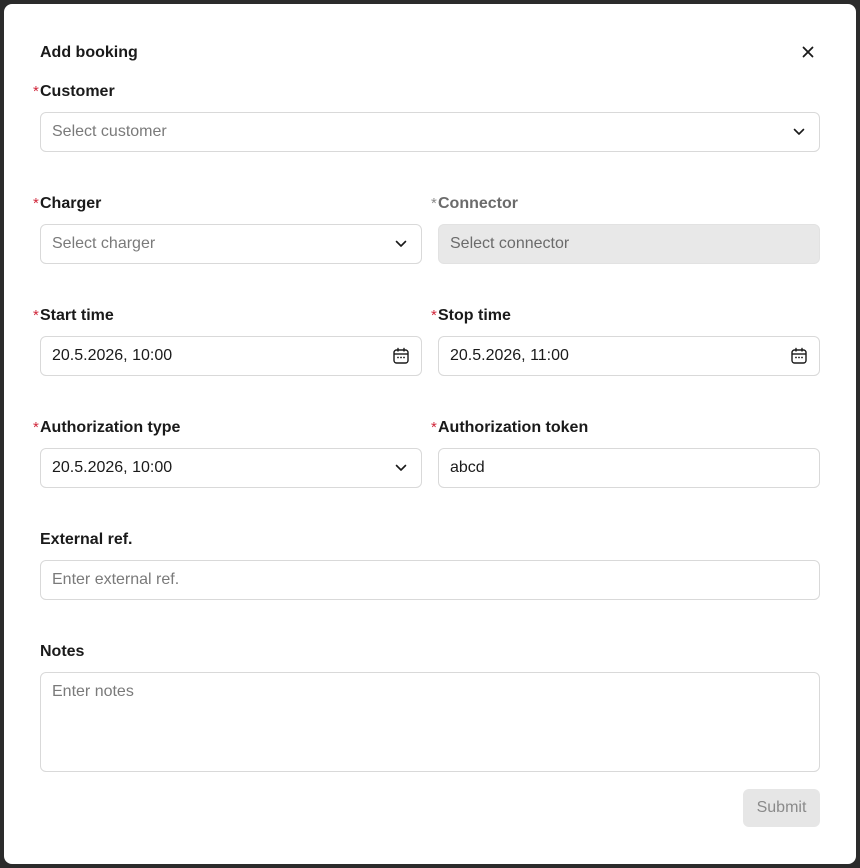 The image size is (860, 868). Describe the element at coordinates (629, 468) in the screenshot. I see `authorization-token-input: abcd` at that location.